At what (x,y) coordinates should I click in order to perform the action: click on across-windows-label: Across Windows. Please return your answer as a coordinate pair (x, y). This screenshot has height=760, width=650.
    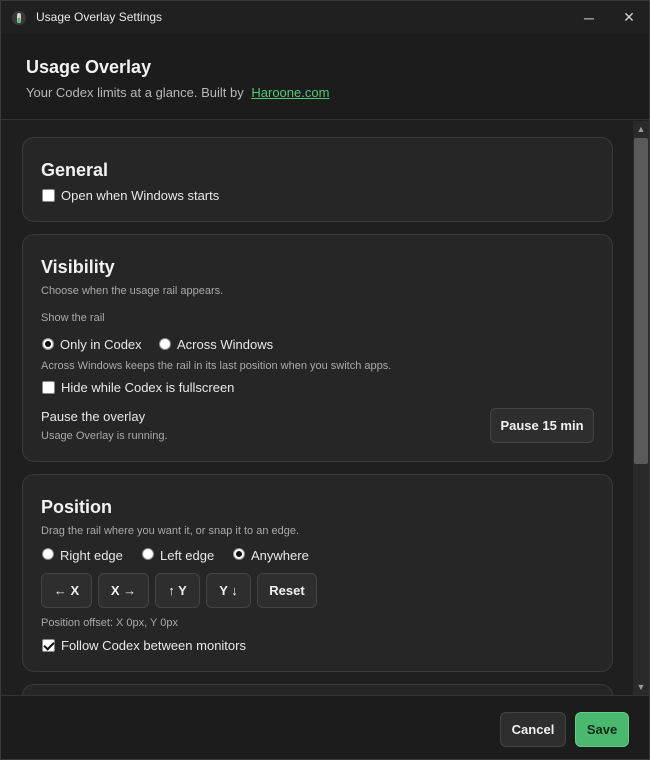
    Looking at the image, I should click on (225, 344).